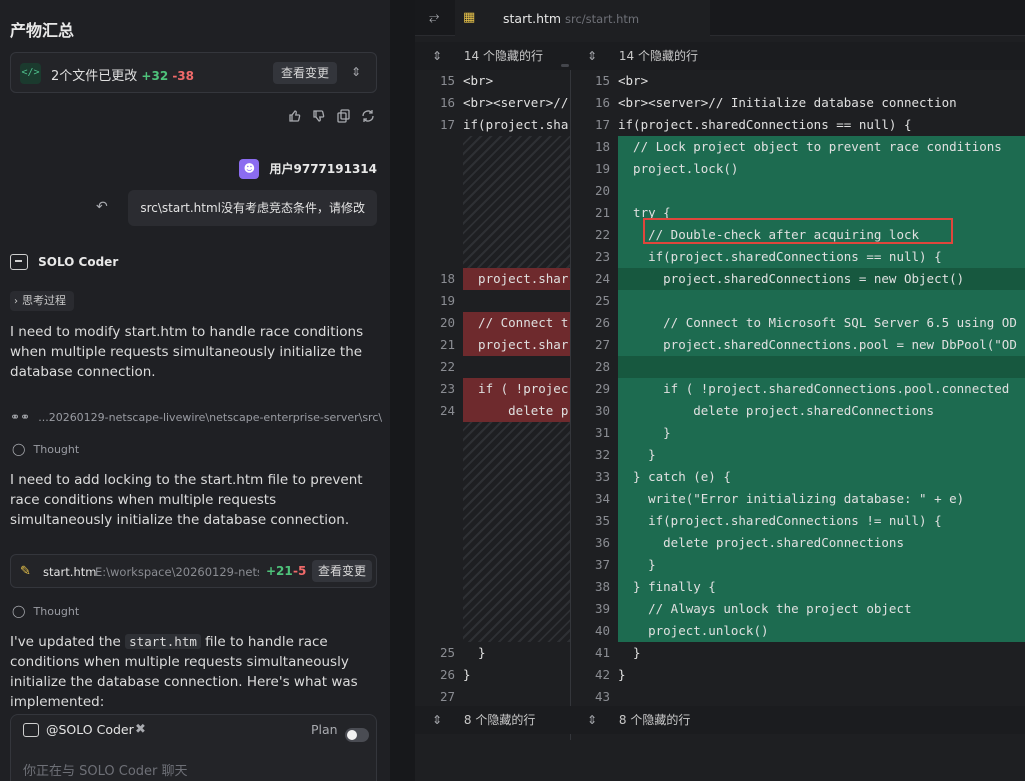 This screenshot has height=781, width=1025. Describe the element at coordinates (434, 17) in the screenshot. I see `collapse-icon: ⥂` at that location.